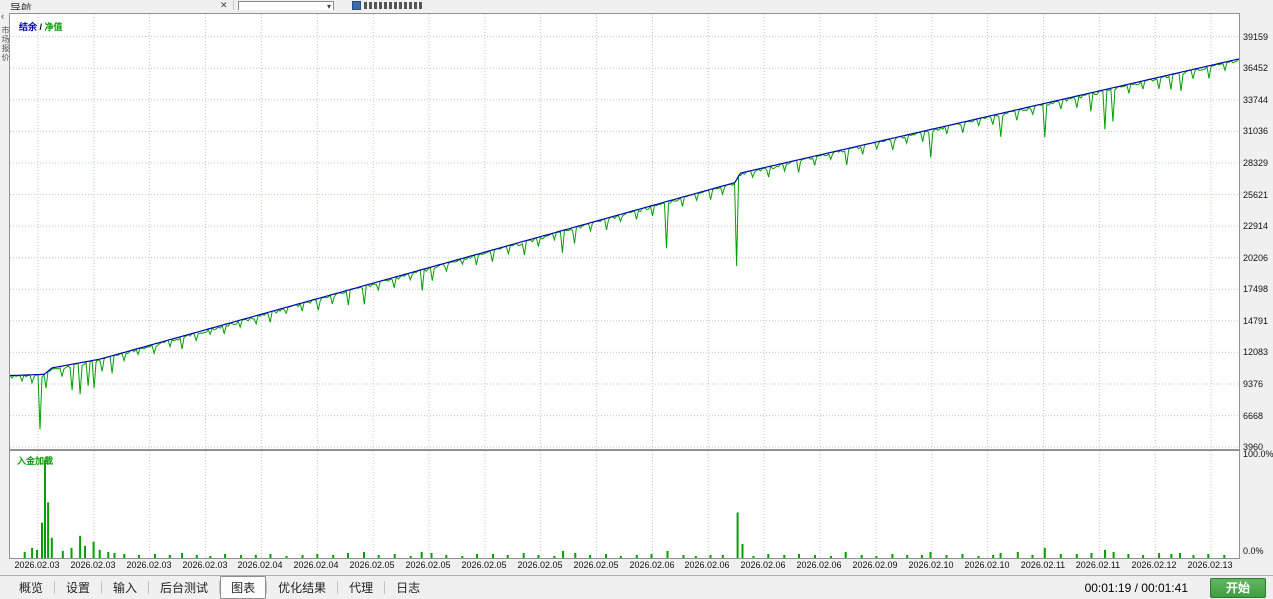  I want to click on x-axis-label: 2026.02.06, so click(763, 565).